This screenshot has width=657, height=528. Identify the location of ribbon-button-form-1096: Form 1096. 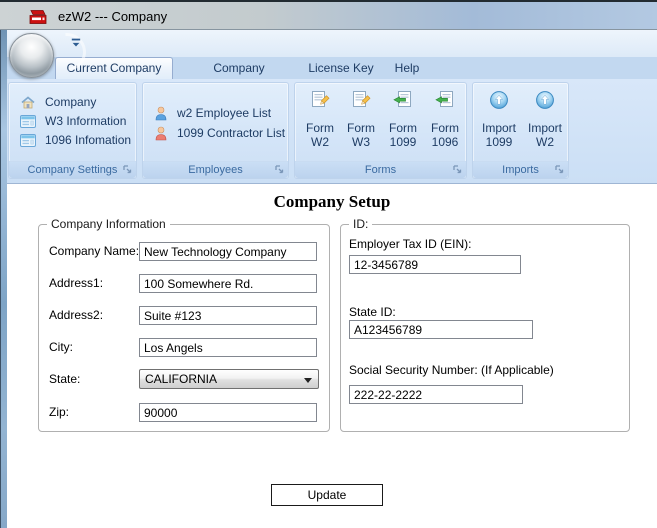
(445, 124).